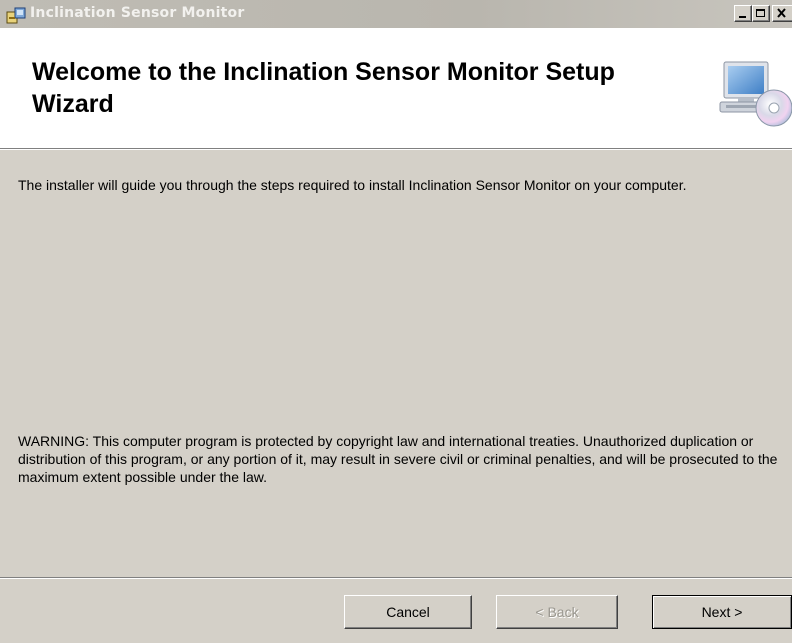 Image resolution: width=792 pixels, height=643 pixels. What do you see at coordinates (137, 13) in the screenshot?
I see `window-title: Inclination Sensor Monitor` at bounding box center [137, 13].